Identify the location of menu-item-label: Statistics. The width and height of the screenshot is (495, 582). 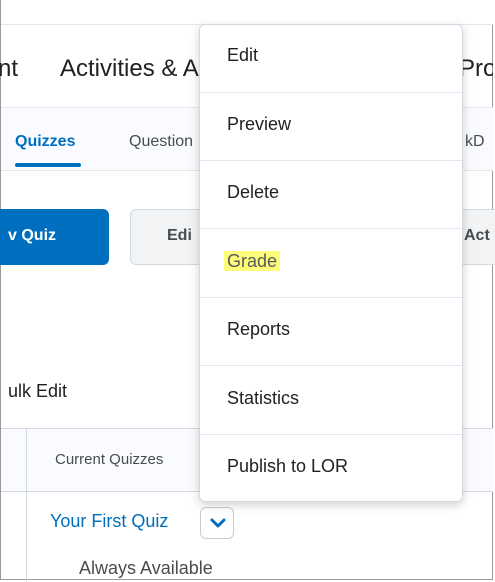
(263, 398).